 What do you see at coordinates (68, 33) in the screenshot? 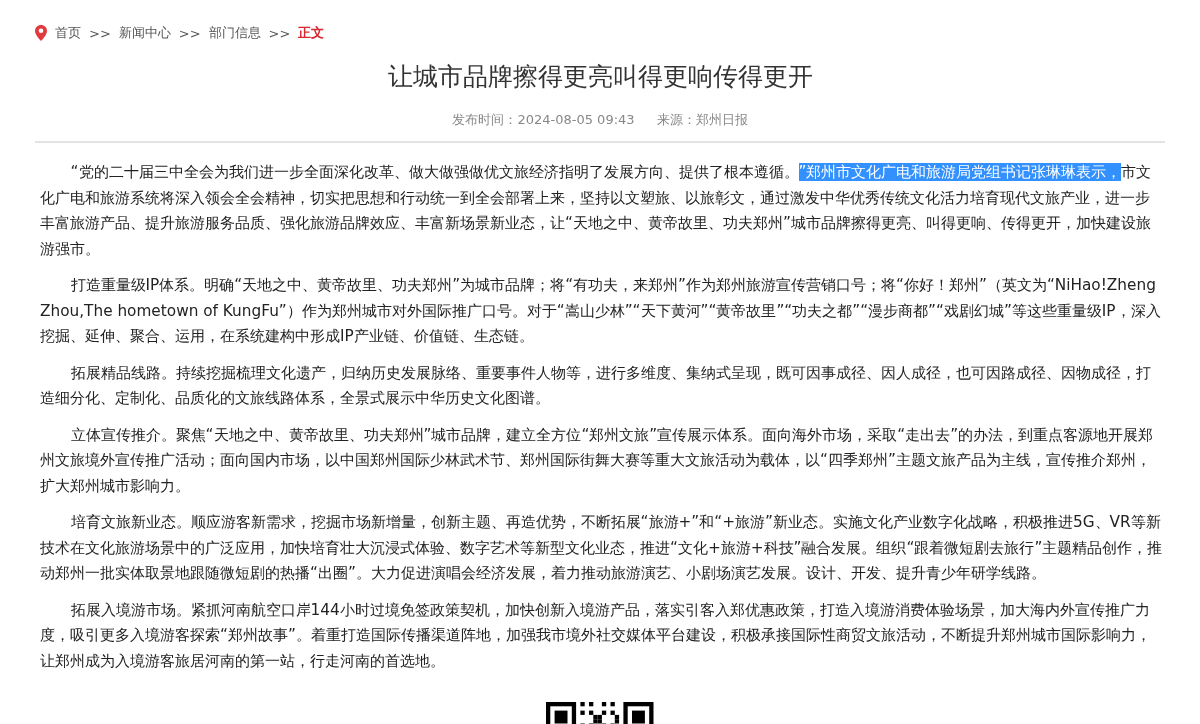
I see `breadcrumb-link: 首页` at bounding box center [68, 33].